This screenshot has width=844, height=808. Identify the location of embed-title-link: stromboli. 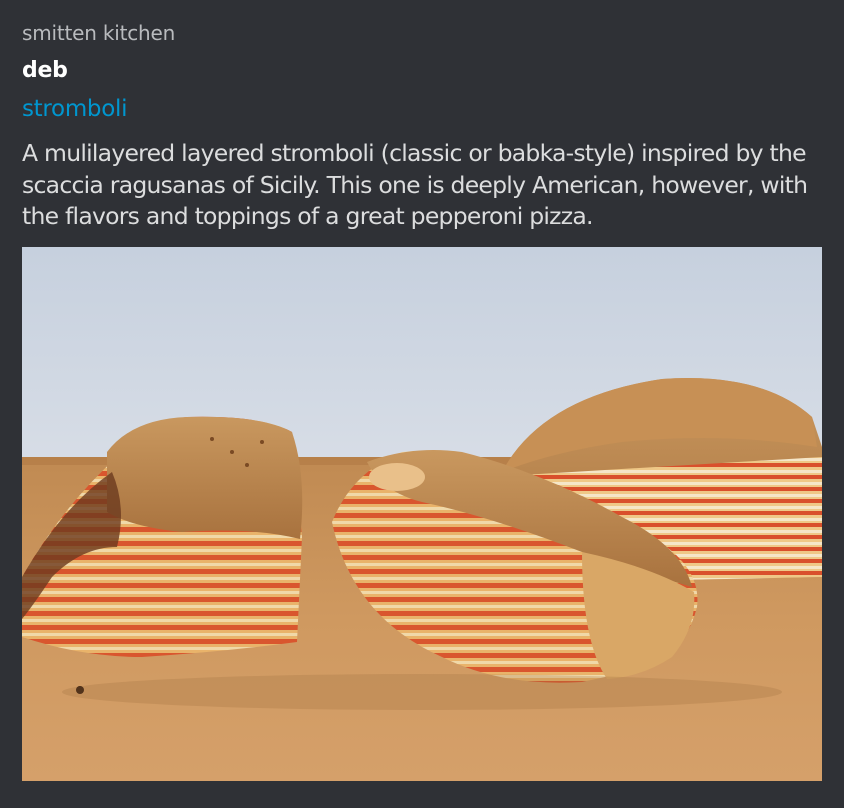
(74, 109).